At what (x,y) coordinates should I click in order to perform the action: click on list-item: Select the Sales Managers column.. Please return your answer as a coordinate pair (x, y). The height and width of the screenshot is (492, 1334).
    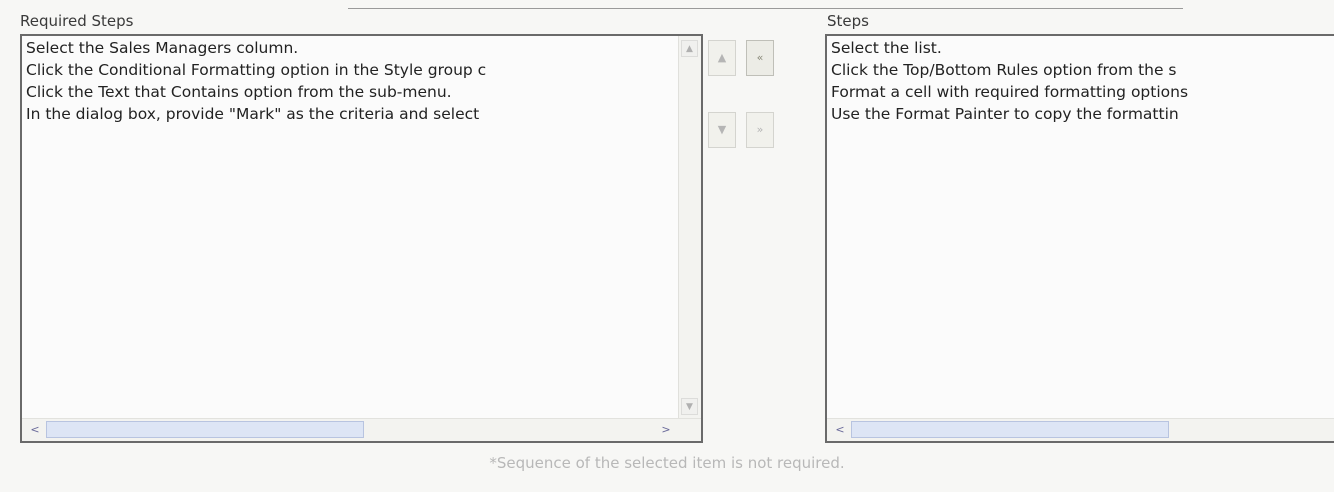
    Looking at the image, I should click on (351, 48).